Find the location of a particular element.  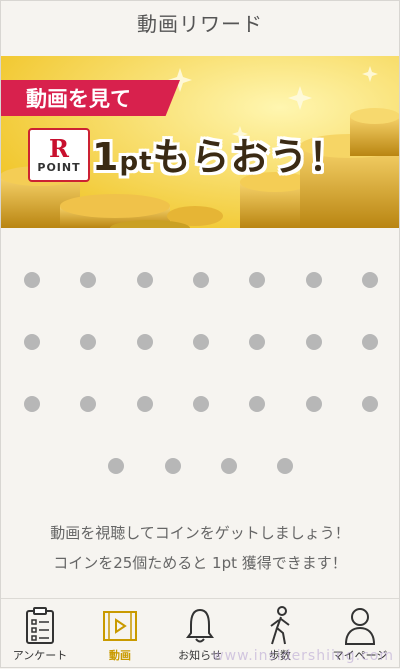

rakuten-point-logo: R POINT is located at coordinates (59, 155).